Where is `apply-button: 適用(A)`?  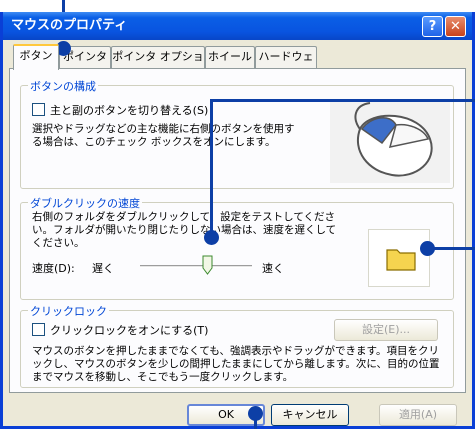 apply-button: 適用(A) is located at coordinates (418, 415).